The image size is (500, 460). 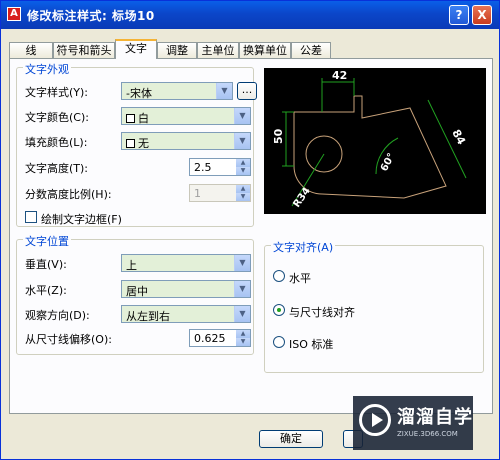 What do you see at coordinates (311, 344) in the screenshot?
I see `align-iso-label: ISO 标准` at bounding box center [311, 344].